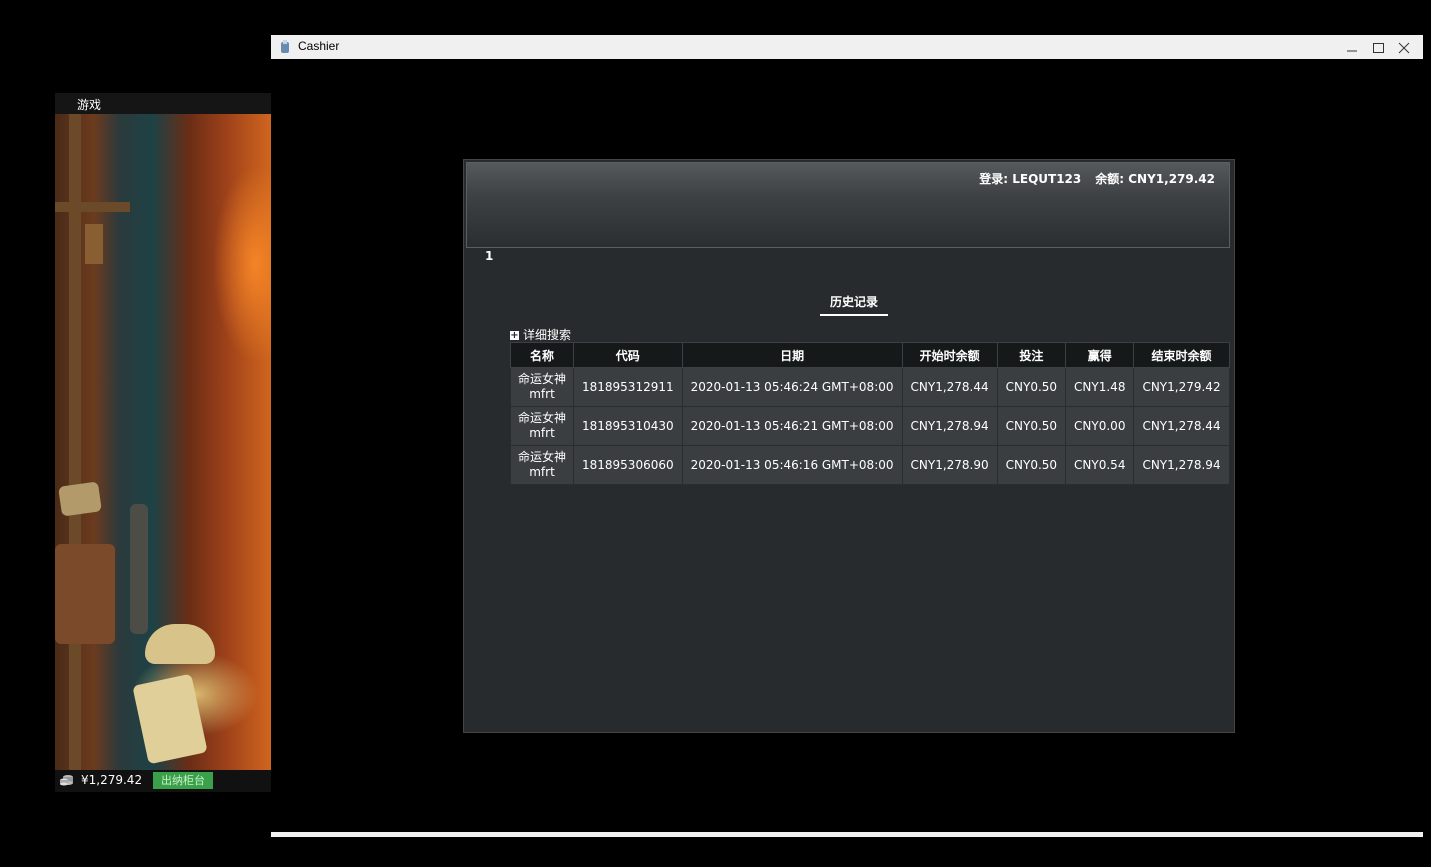 This screenshot has width=1431, height=867. I want to click on close-icon, so click(1404, 47).